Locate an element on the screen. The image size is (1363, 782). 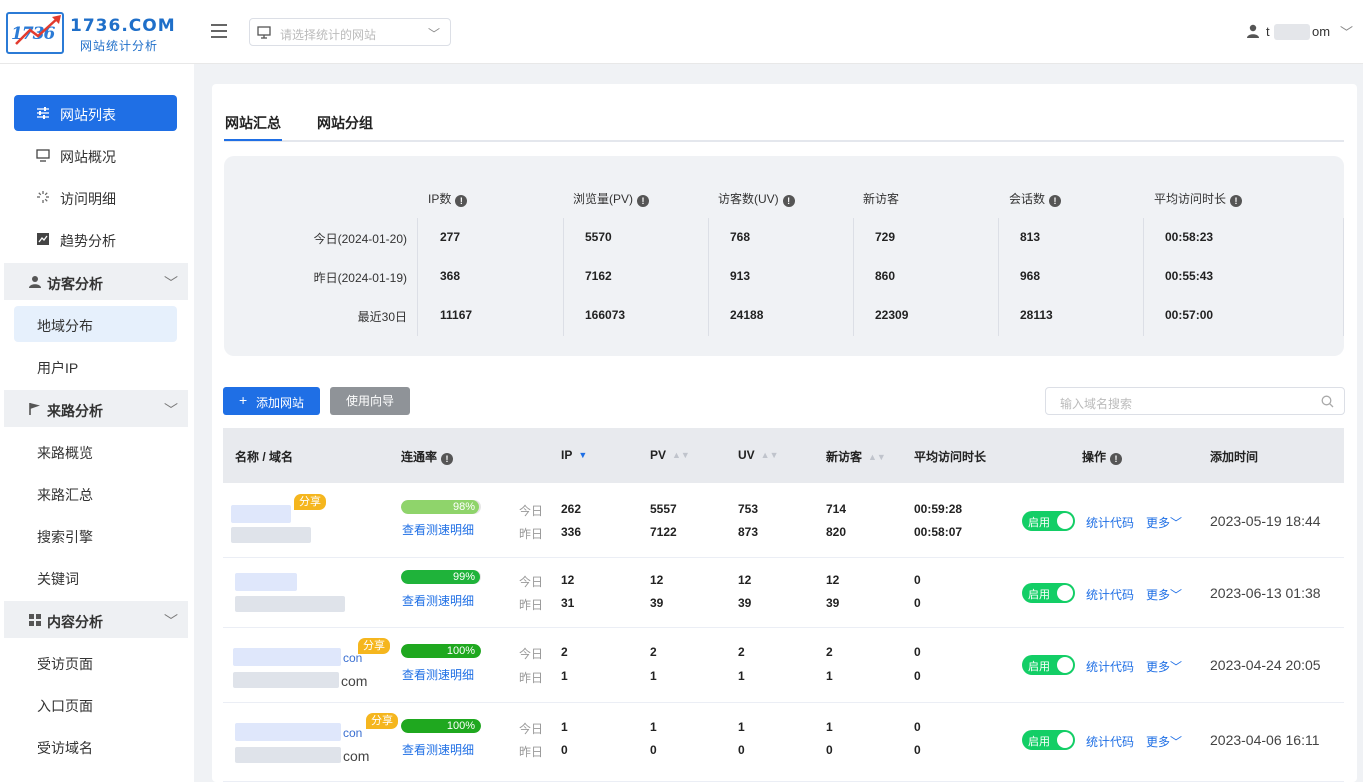
uv-yesterday: 1 is located at coordinates (741, 676).